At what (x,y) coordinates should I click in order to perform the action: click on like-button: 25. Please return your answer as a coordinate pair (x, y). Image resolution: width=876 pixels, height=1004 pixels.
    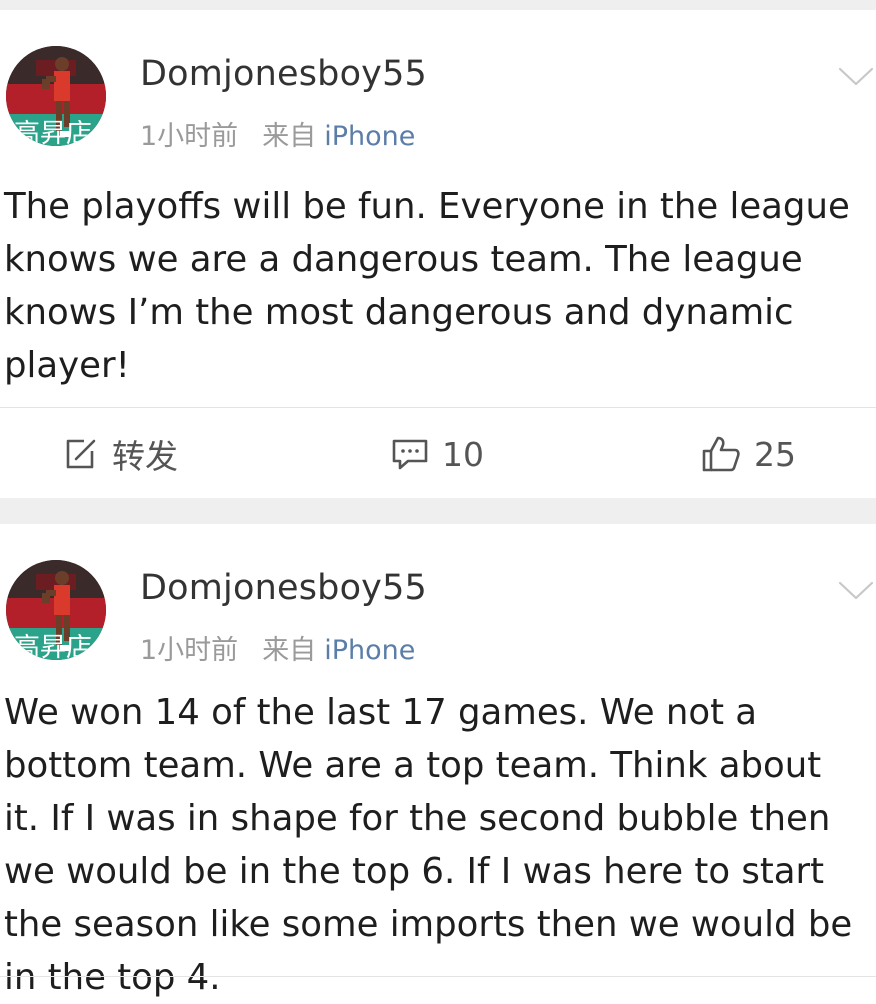
    Looking at the image, I should click on (748, 454).